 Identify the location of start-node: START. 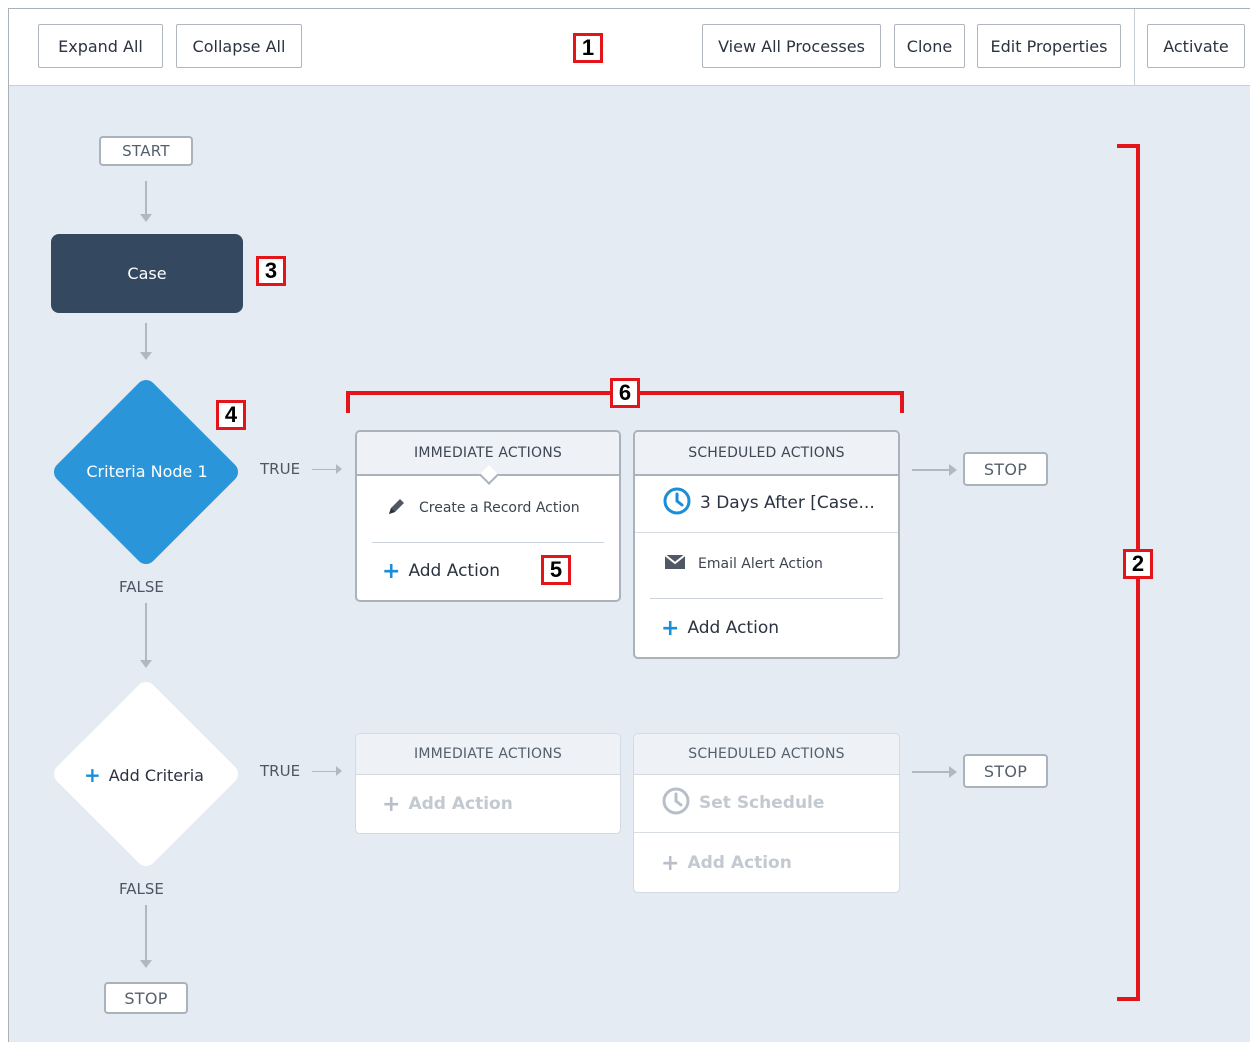
(146, 151).